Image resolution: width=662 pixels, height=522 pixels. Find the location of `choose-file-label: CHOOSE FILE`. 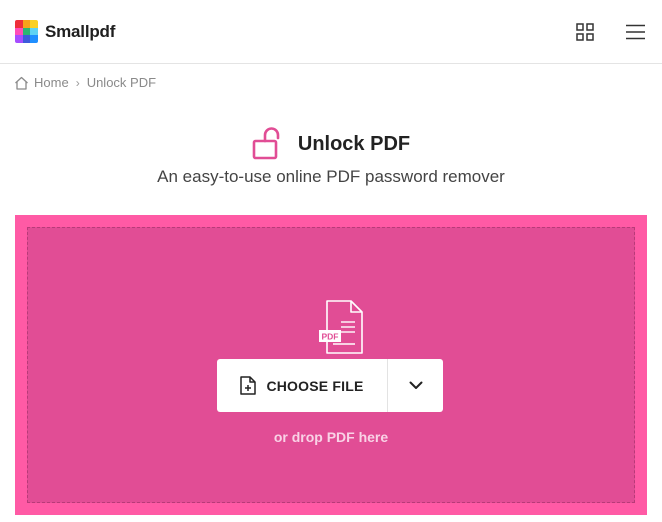

choose-file-label: CHOOSE FILE is located at coordinates (315, 385).